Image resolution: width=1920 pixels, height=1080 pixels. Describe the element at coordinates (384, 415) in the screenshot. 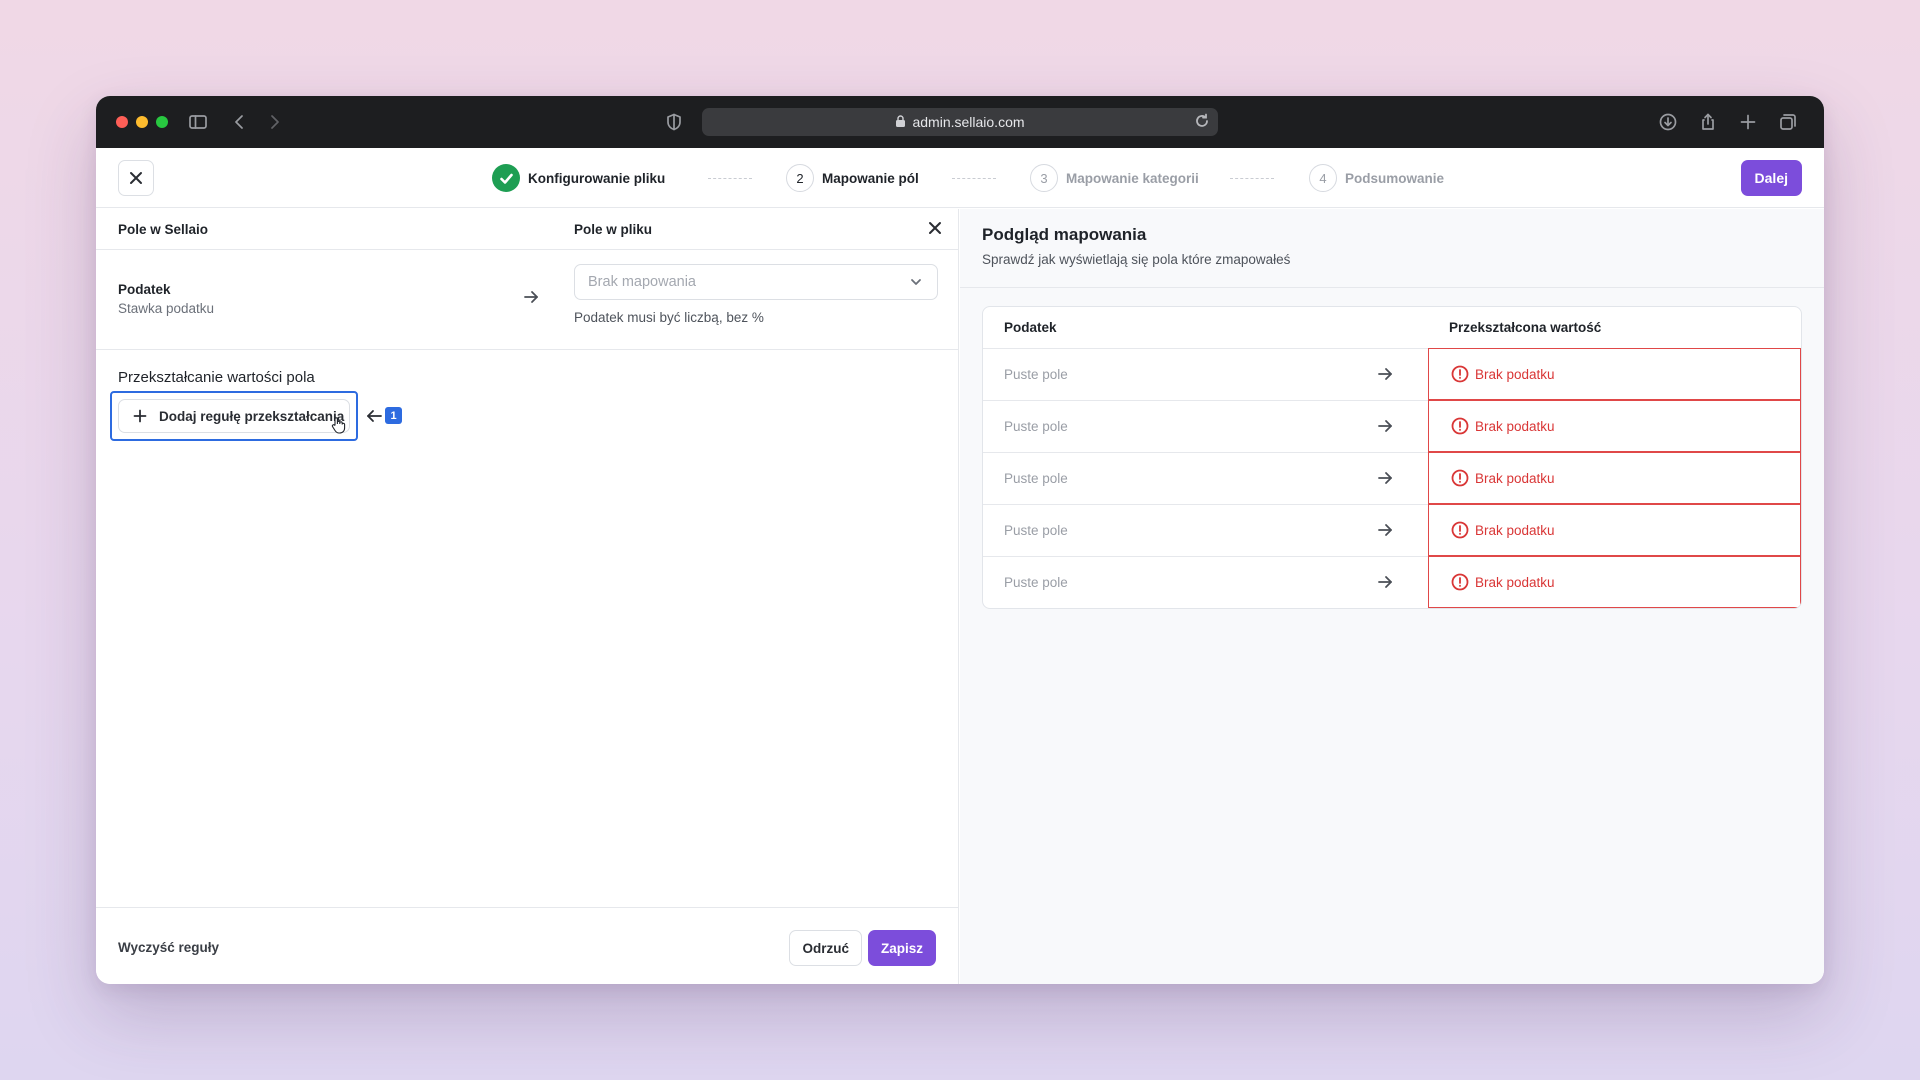

I see `step-callout: 1` at that location.